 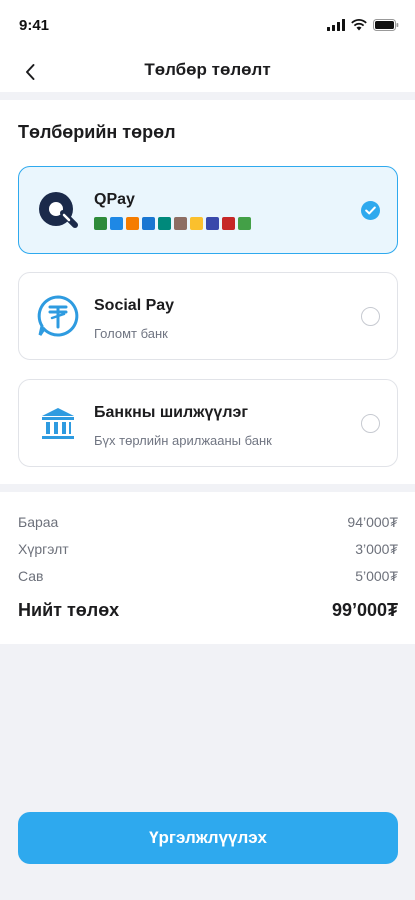 What do you see at coordinates (208, 576) in the screenshot?
I see `summary-row-container: Сав 5’000₮` at bounding box center [208, 576].